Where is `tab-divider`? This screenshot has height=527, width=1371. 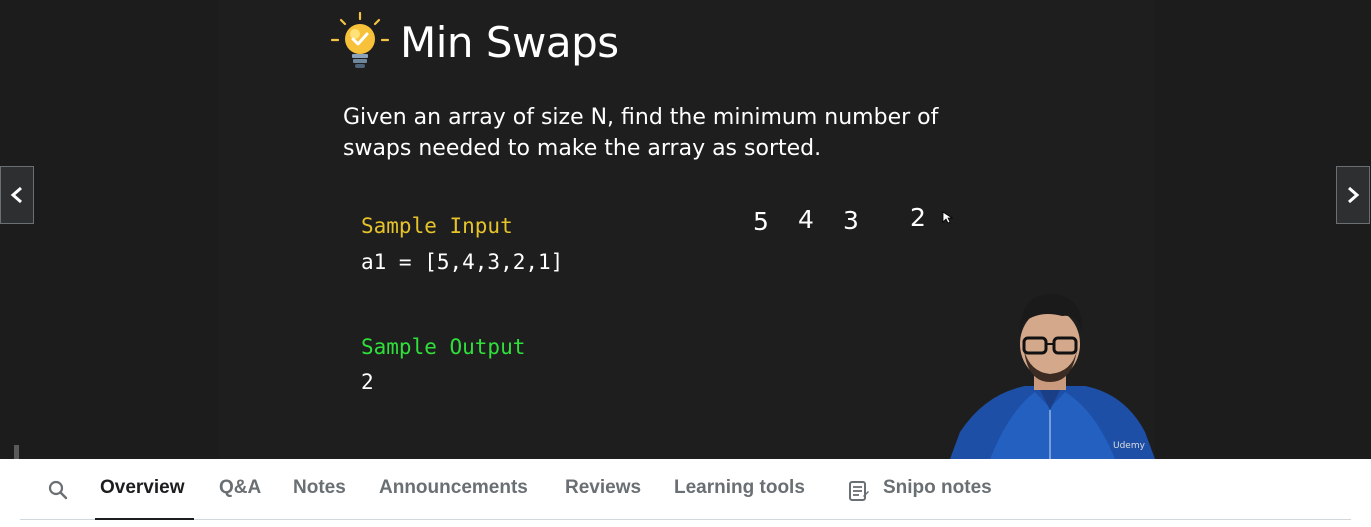 tab-divider is located at coordinates (685, 519).